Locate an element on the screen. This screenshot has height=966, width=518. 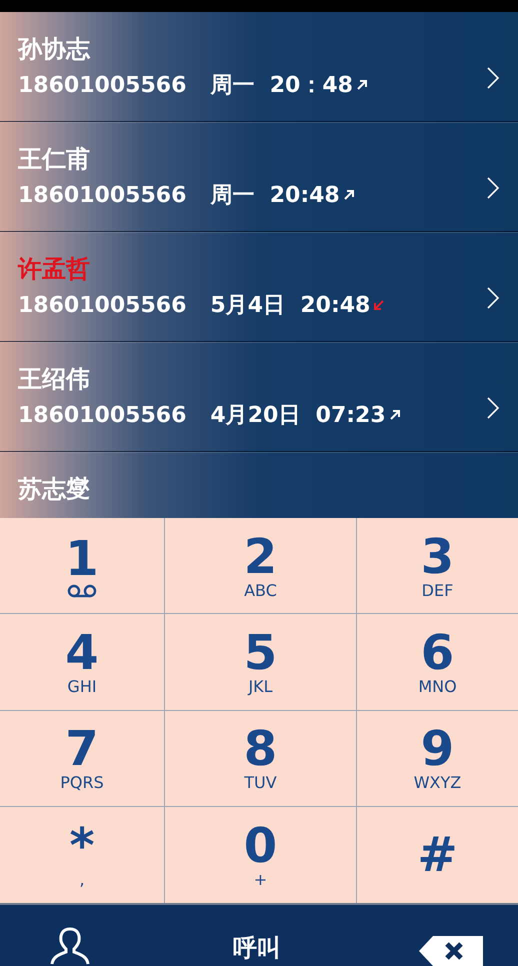
dial-key: 2 ABC is located at coordinates (261, 566).